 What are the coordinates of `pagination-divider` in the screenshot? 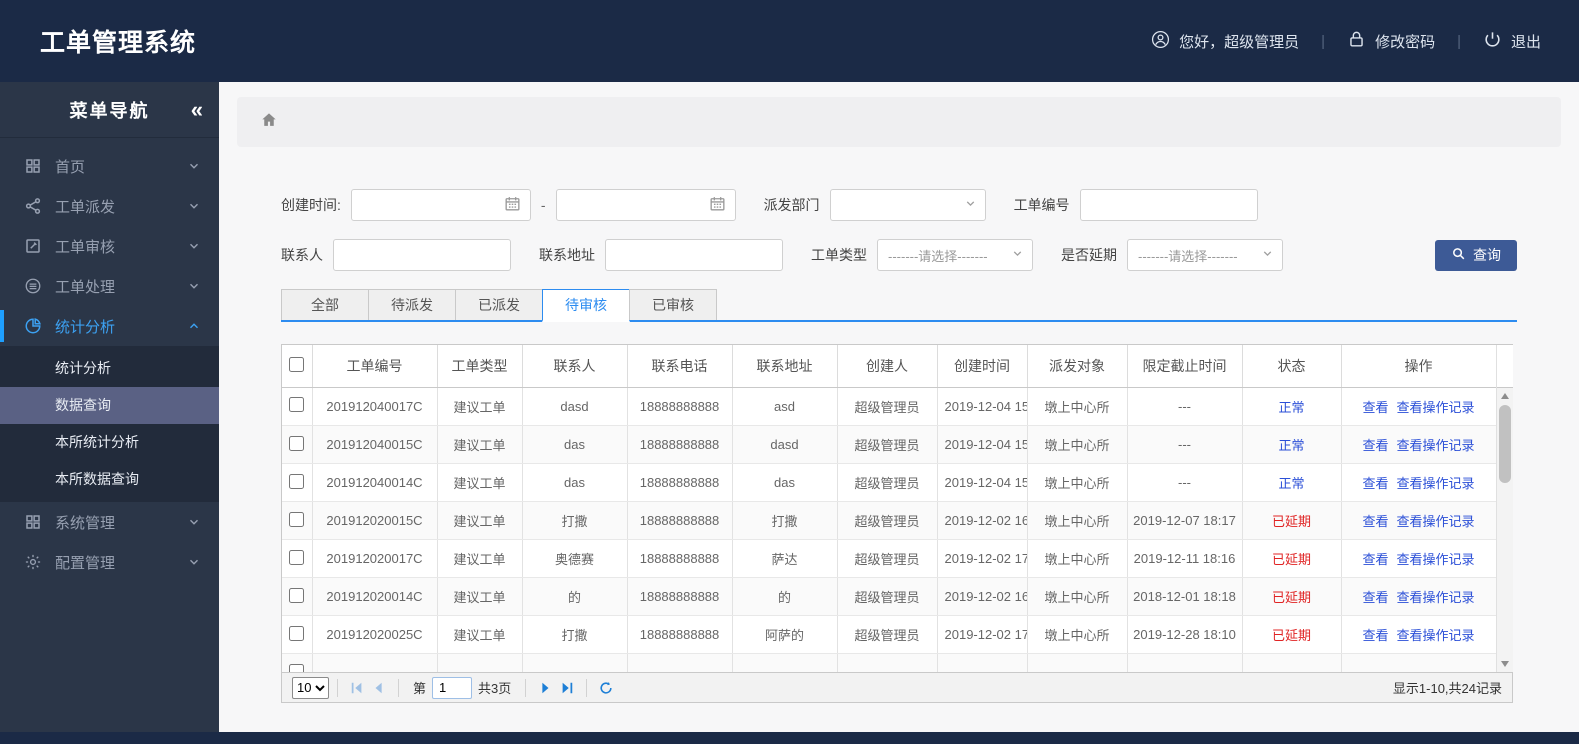 It's located at (526, 687).